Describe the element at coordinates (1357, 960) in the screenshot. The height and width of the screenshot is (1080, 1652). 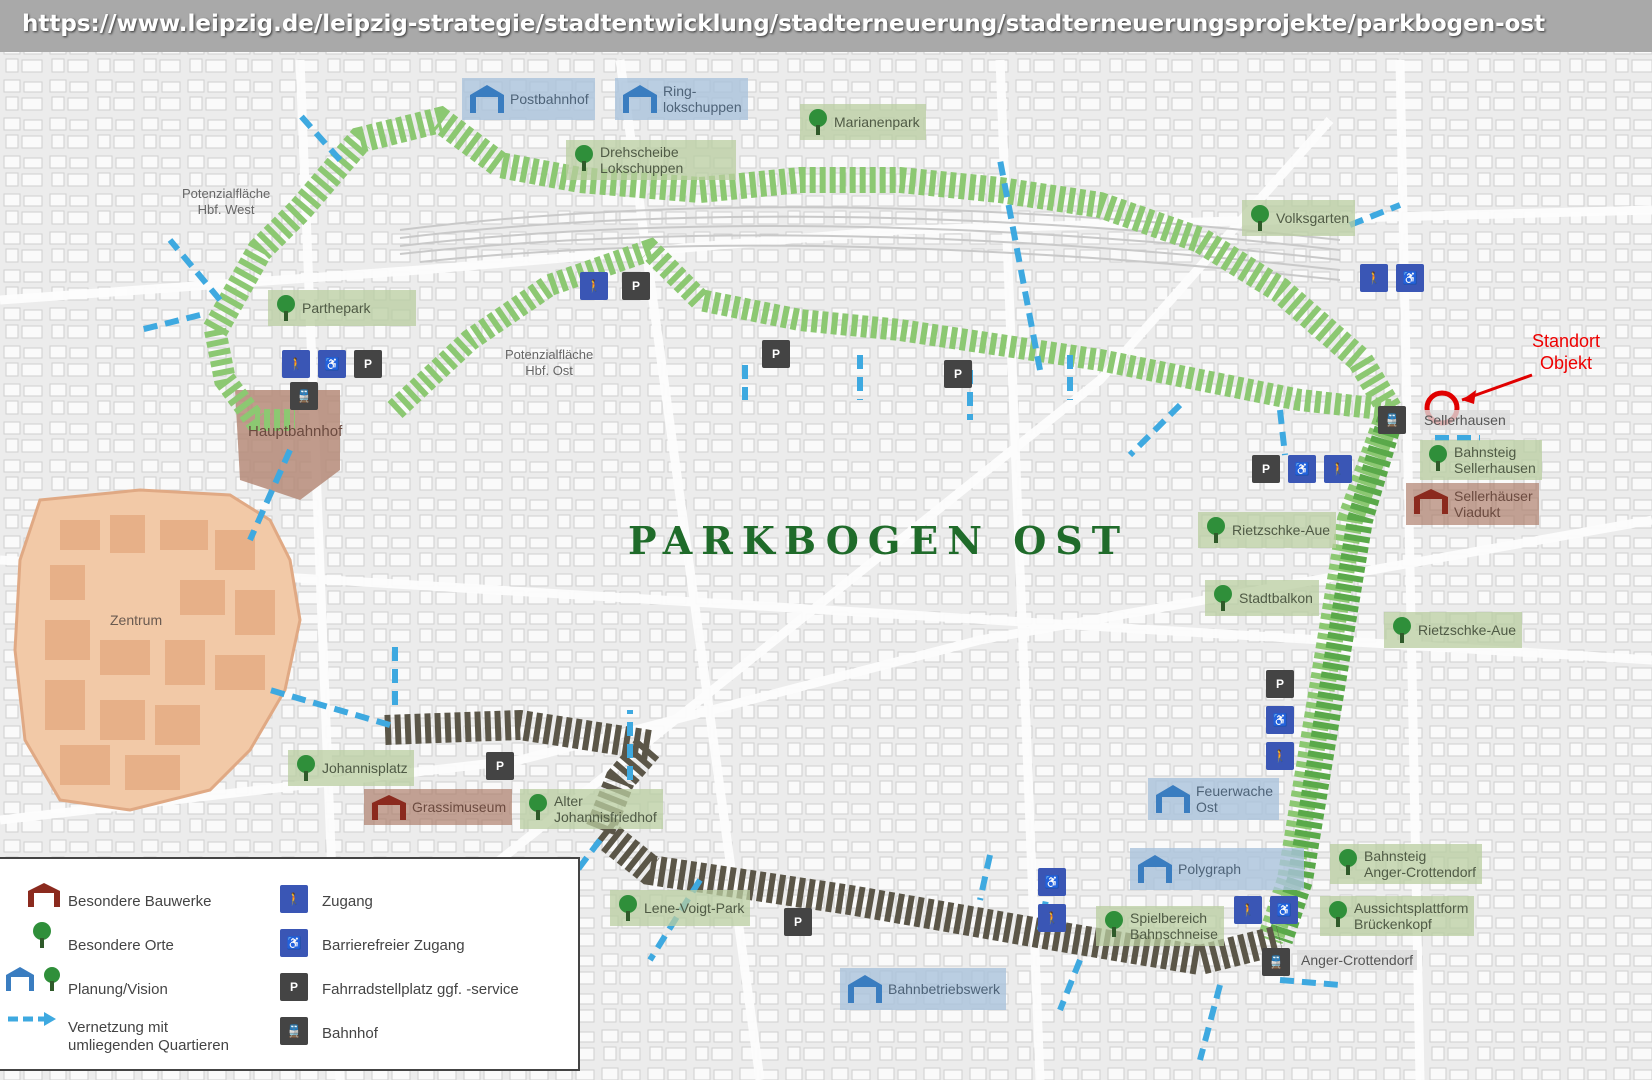
I see `station-anger-crottendorf: Anger-Crottendorf` at that location.